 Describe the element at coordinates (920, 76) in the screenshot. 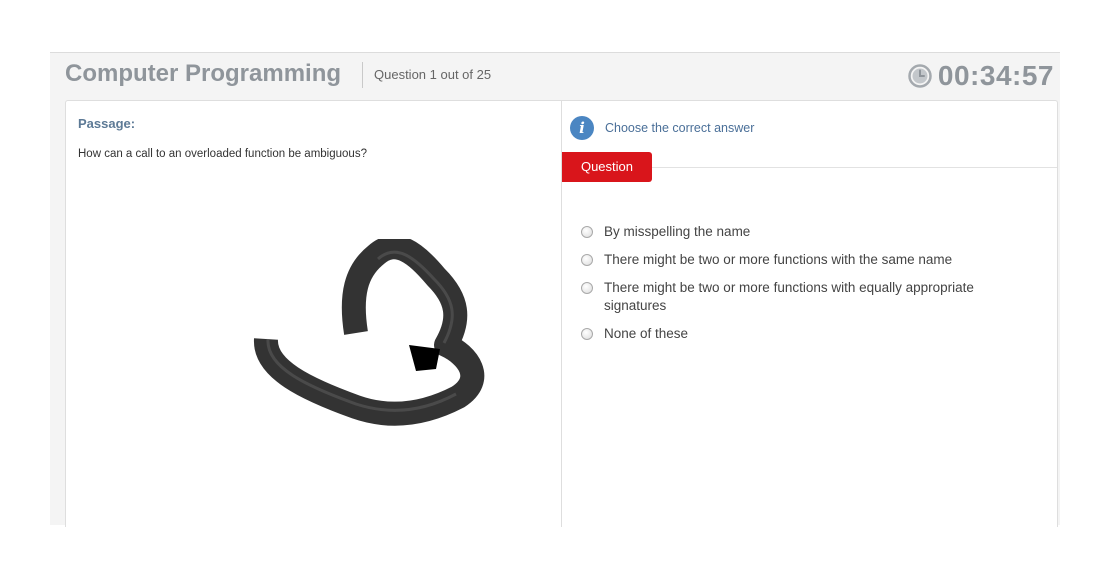

I see `clock-icon` at that location.